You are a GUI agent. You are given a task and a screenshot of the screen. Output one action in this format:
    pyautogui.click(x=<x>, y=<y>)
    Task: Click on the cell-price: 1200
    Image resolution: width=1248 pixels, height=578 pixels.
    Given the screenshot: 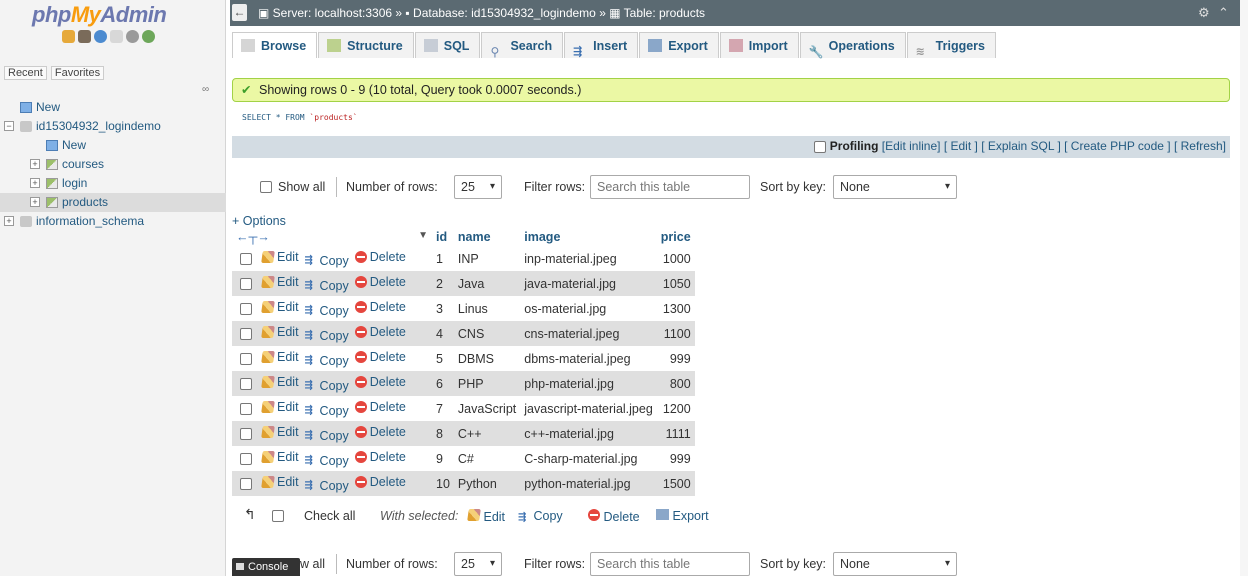 What is the action you would take?
    pyautogui.click(x=675, y=408)
    